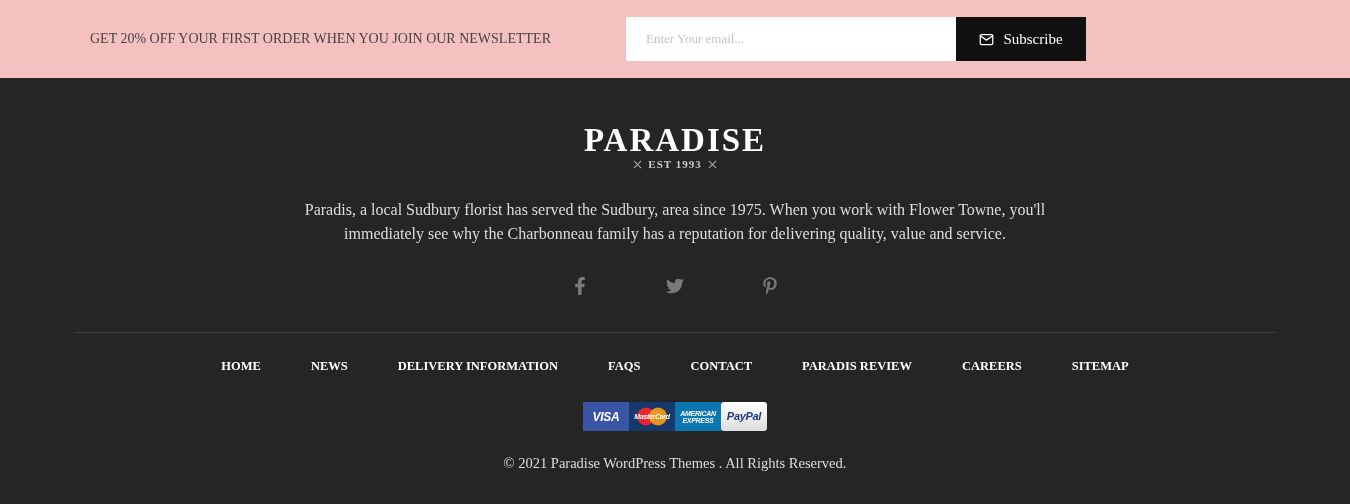 This screenshot has height=504, width=1350. Describe the element at coordinates (987, 39) in the screenshot. I see `mail-icon` at that location.